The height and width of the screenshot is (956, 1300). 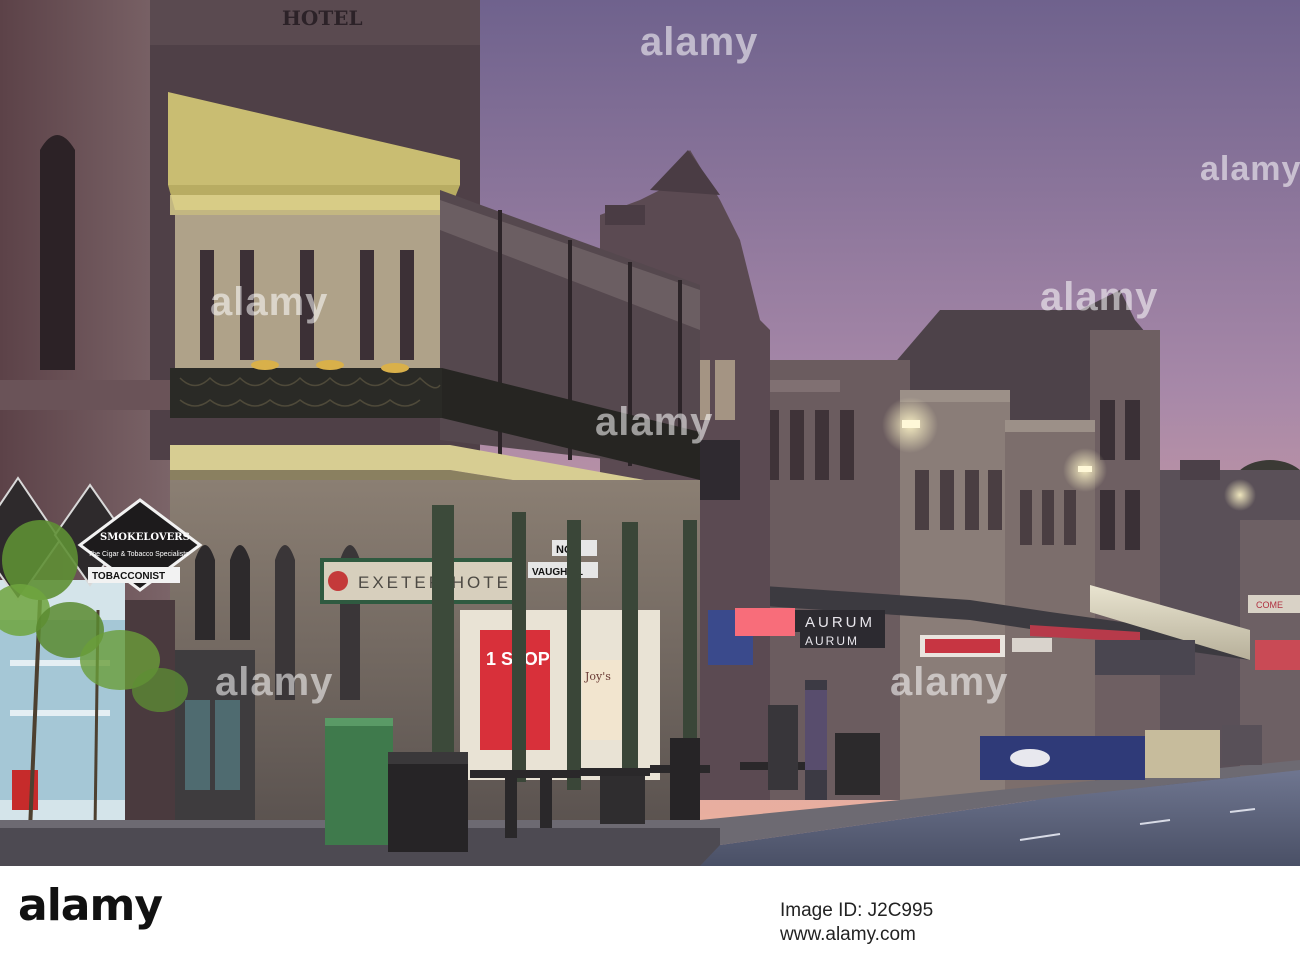 I want to click on hotel-name-sign: HOTEL, so click(x=322, y=18).